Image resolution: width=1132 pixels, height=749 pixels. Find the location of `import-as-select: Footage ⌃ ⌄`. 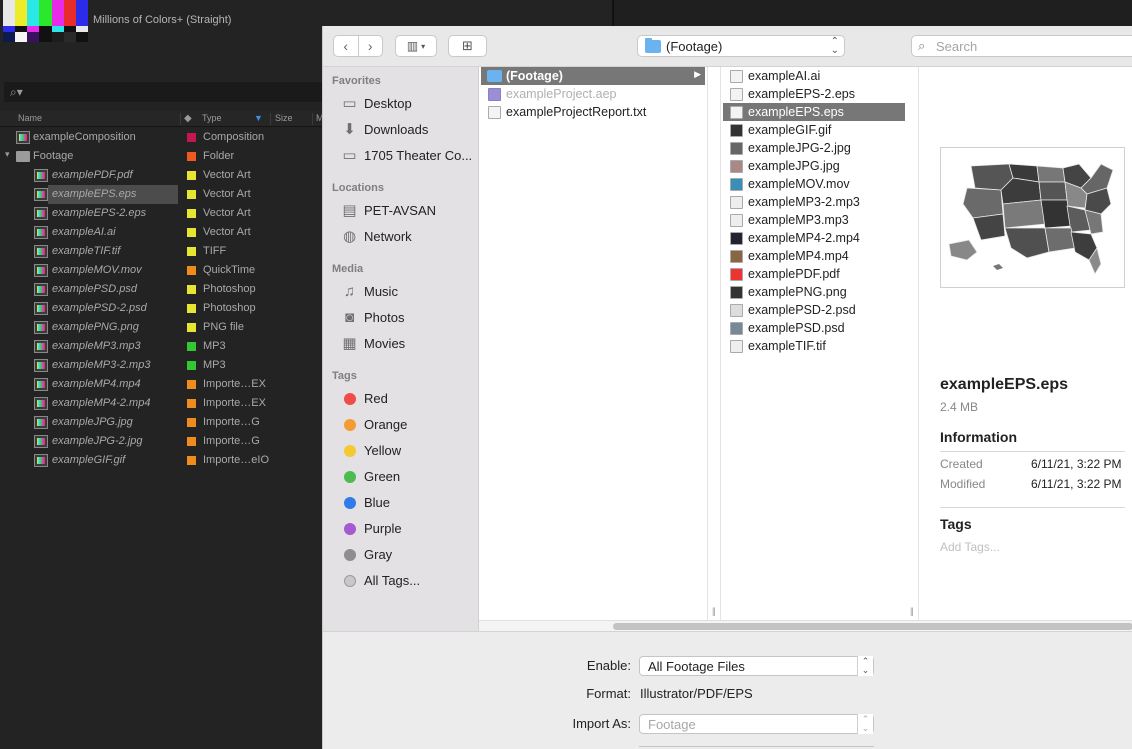

import-as-select: Footage ⌃ ⌄ is located at coordinates (756, 724).